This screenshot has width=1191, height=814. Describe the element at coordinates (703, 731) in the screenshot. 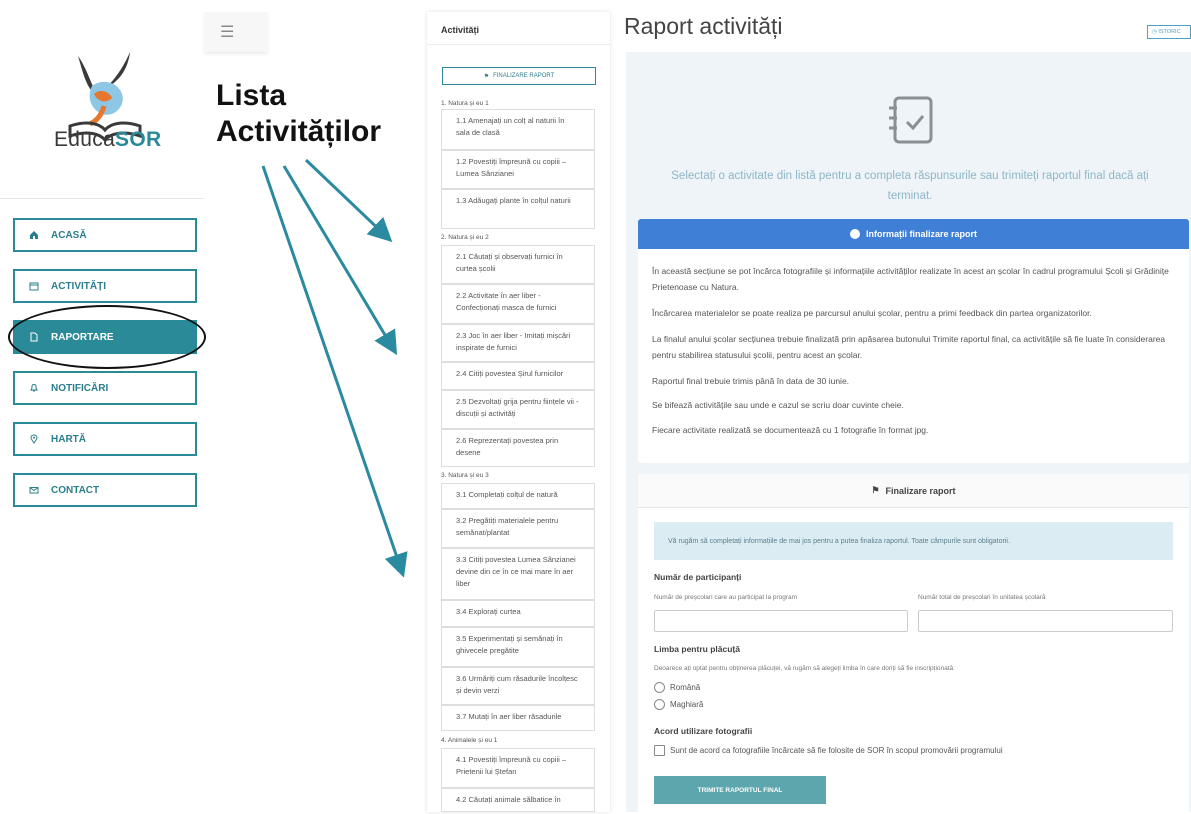

I see `photo-consent-label: Acord utilizare fotografii` at that location.